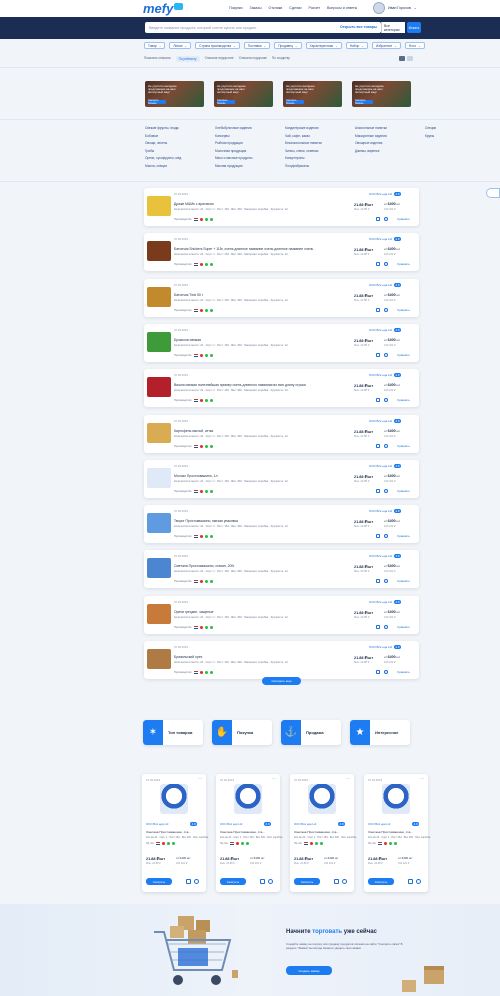  I want to click on category-link: Мясная продукция, so click(250, 166).